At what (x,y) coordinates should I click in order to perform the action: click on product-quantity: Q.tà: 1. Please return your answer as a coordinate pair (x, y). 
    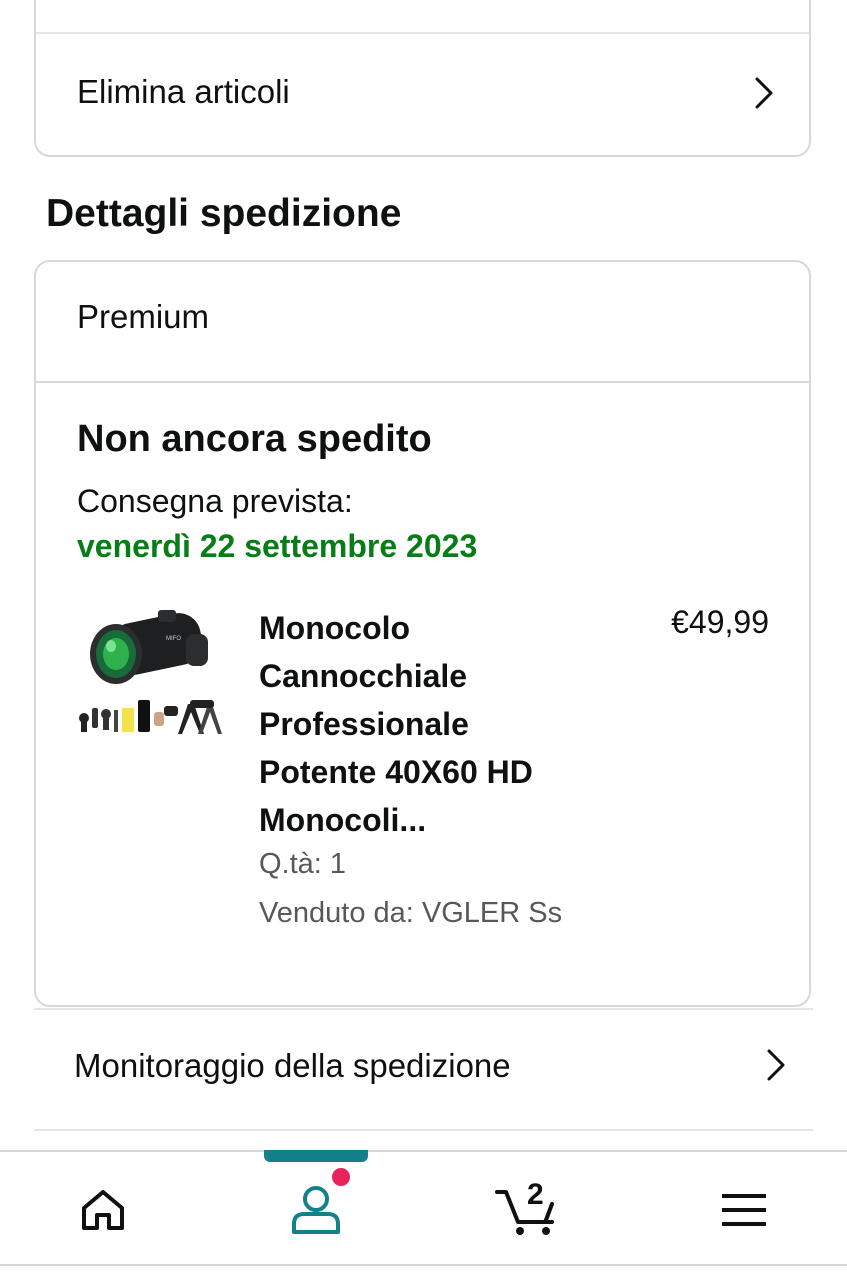
    Looking at the image, I should click on (303, 864).